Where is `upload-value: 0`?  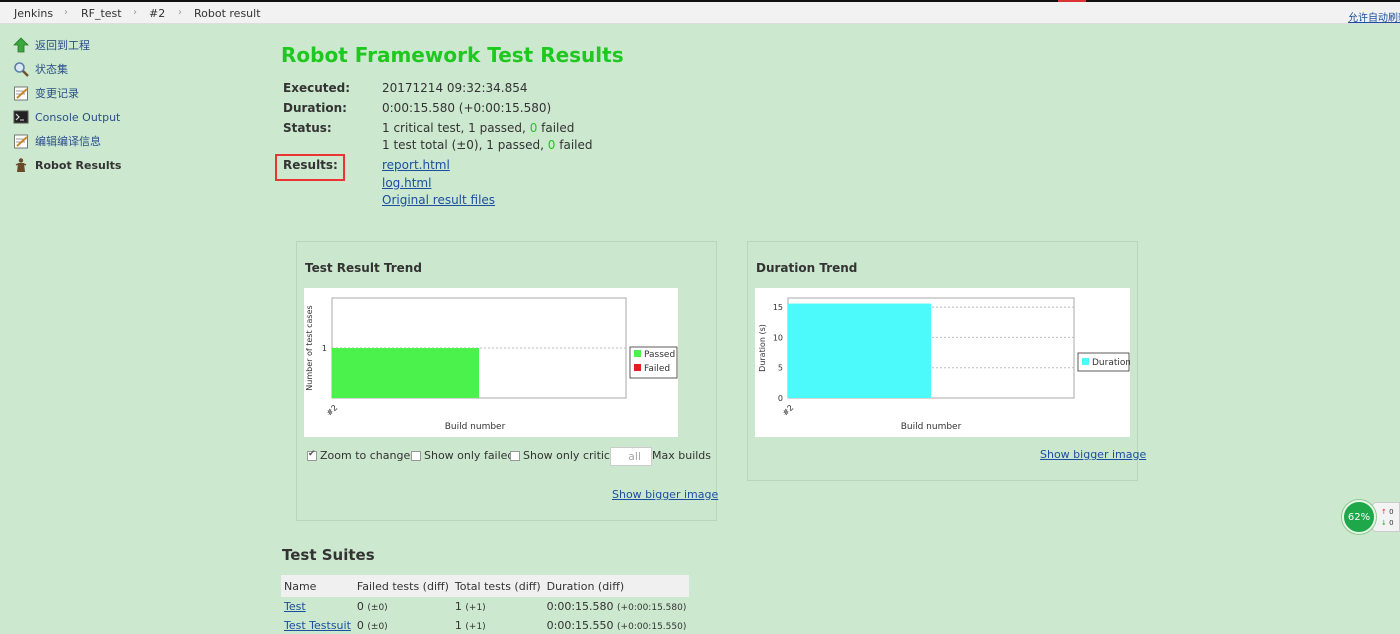 upload-value: 0 is located at coordinates (1391, 512).